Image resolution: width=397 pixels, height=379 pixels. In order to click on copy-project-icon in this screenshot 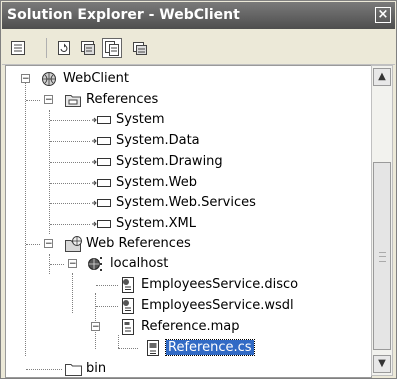, I will do `click(140, 48)`.